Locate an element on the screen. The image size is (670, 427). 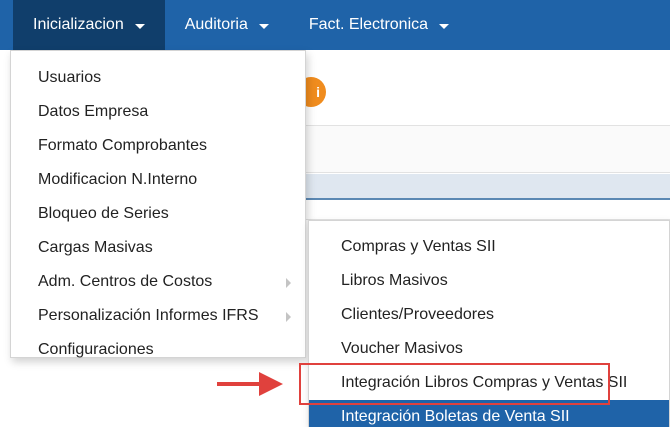
menu-item-label: Formato Comprobantes is located at coordinates (122, 145).